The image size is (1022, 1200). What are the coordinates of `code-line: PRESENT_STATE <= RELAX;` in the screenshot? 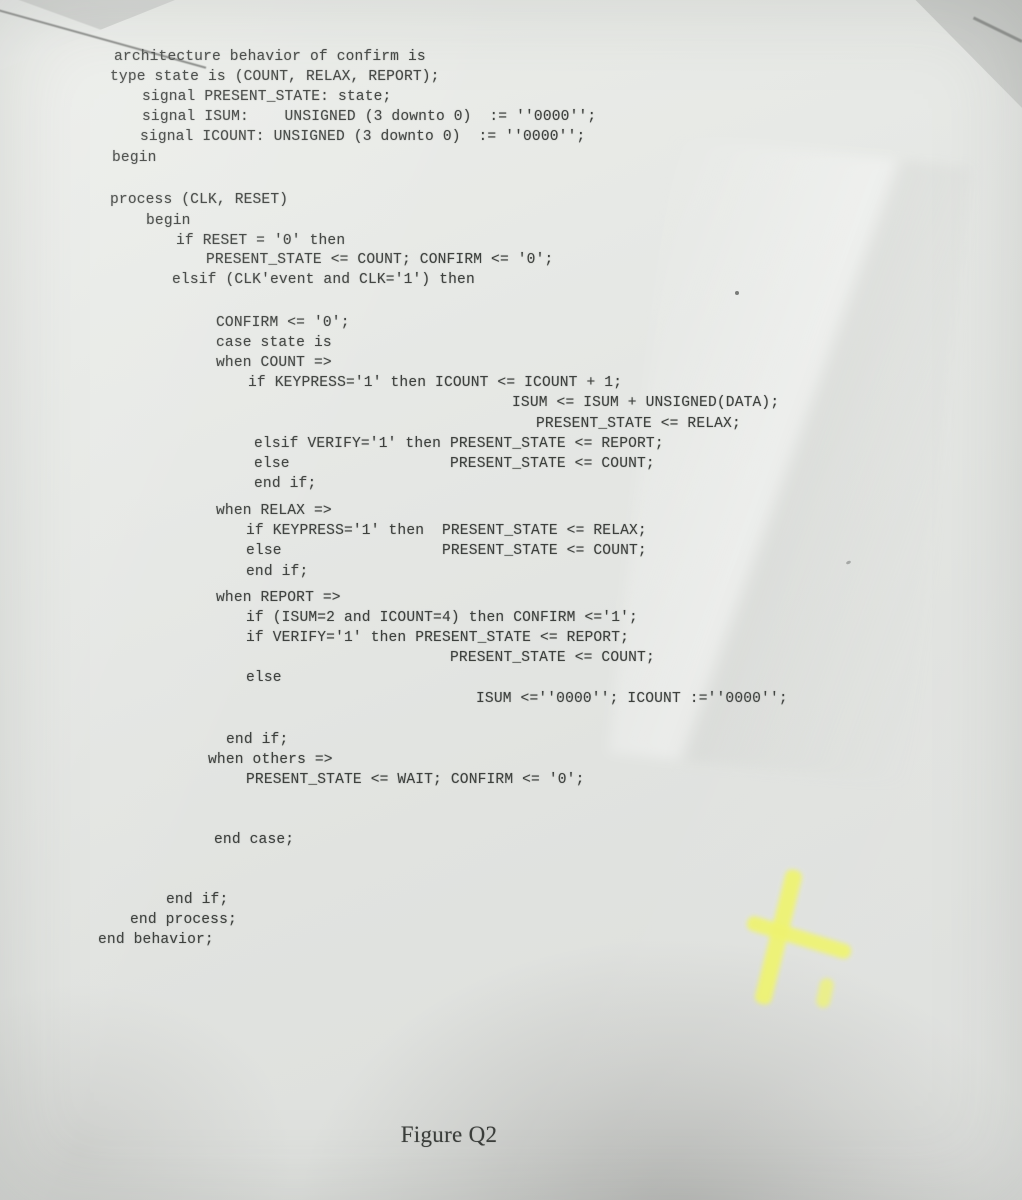 It's located at (638, 424).